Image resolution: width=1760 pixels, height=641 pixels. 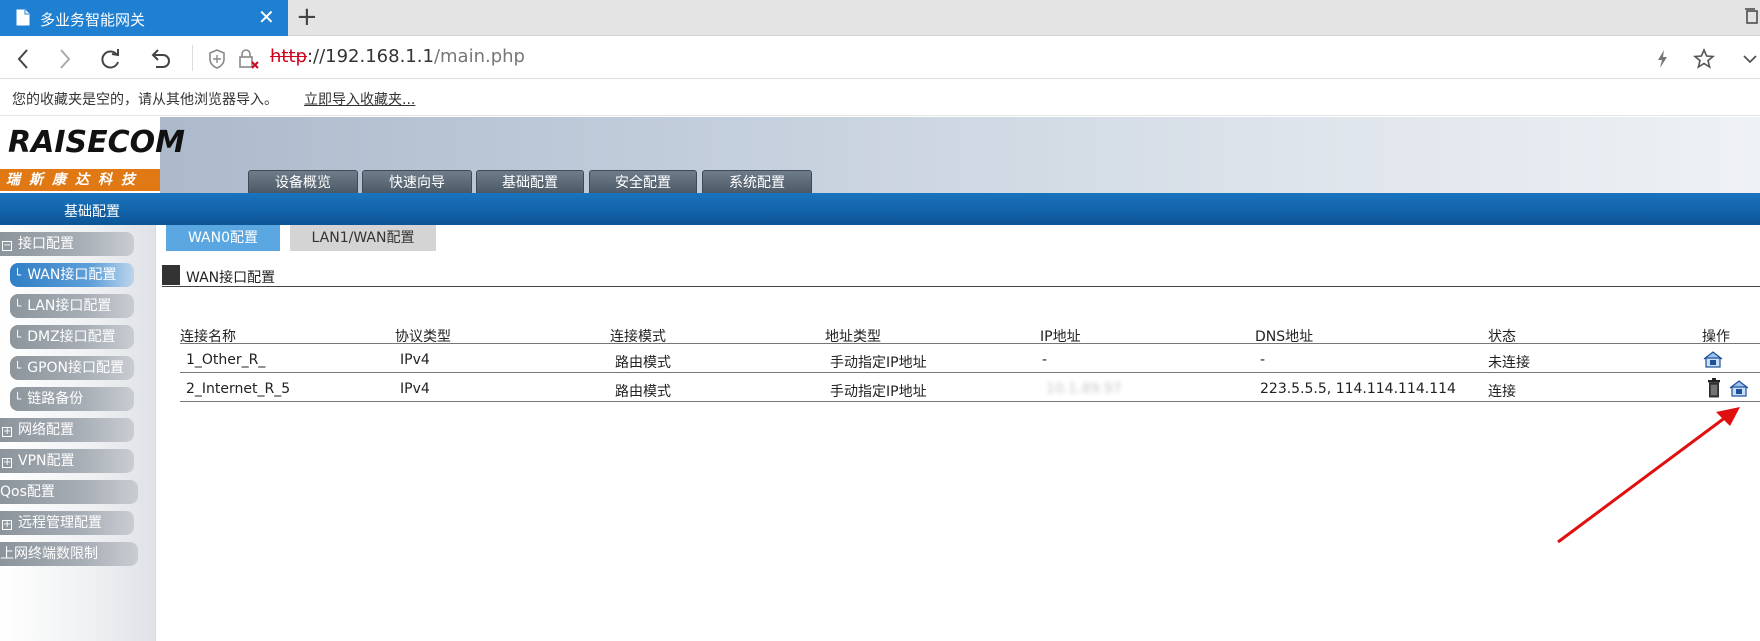 I want to click on document-icon, so click(x=23, y=17).